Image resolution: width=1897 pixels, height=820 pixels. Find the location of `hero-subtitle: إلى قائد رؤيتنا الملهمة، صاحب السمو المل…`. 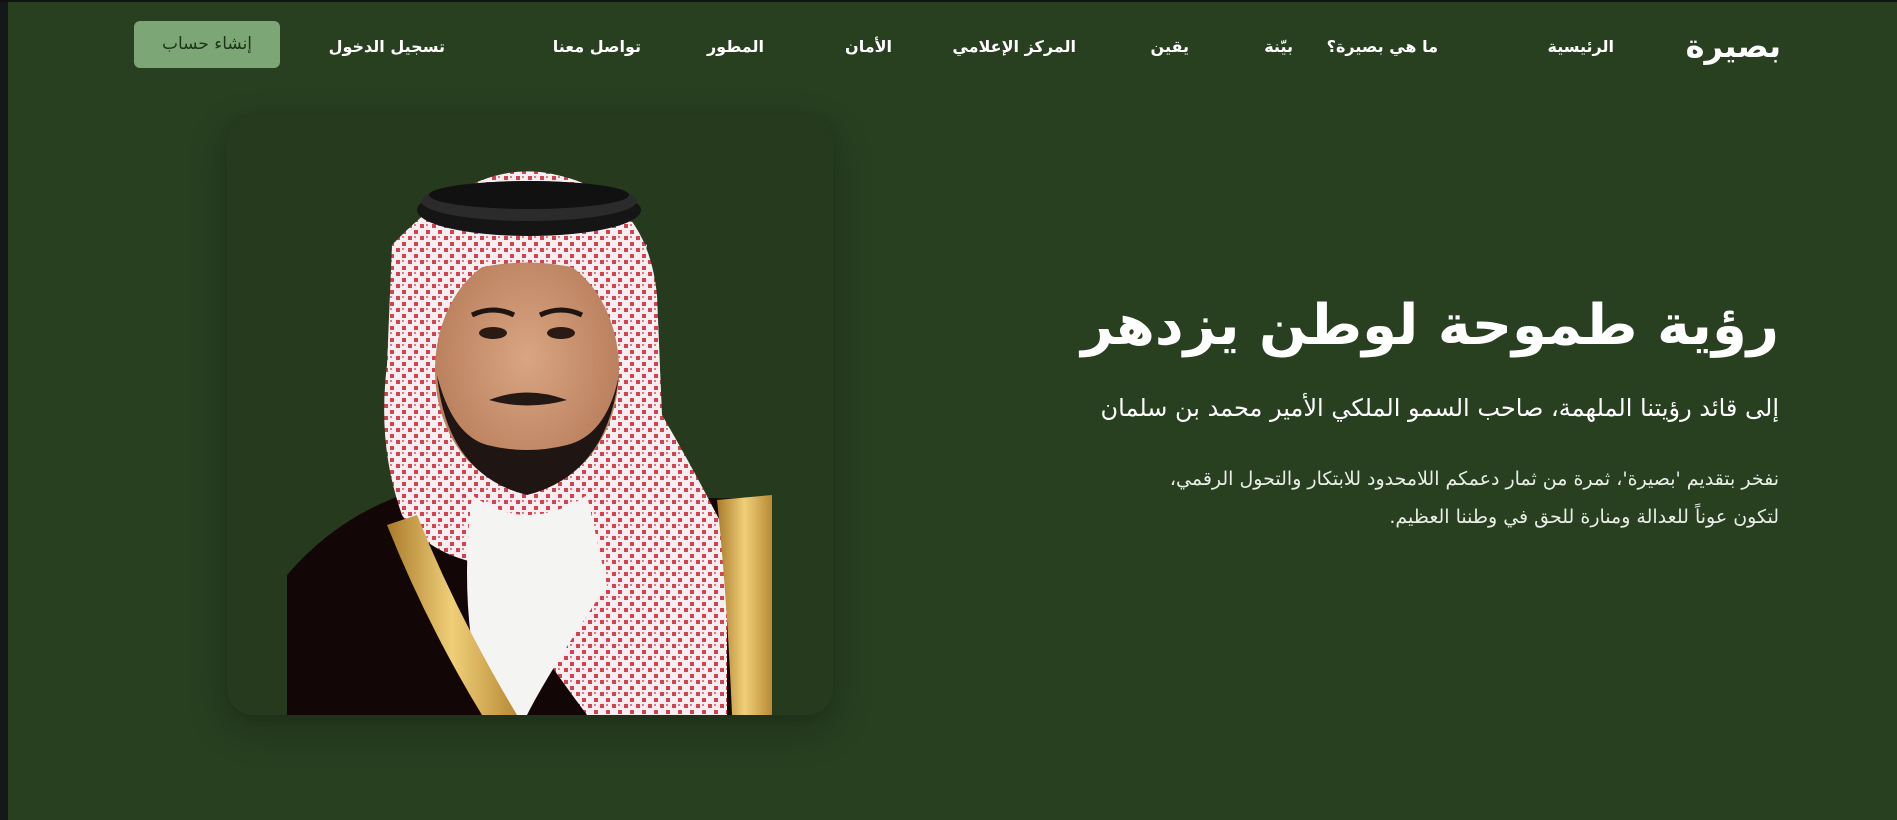

hero-subtitle: إلى قائد رؤيتنا الملهمة، صاحب السمو المل… is located at coordinates (1440, 408).